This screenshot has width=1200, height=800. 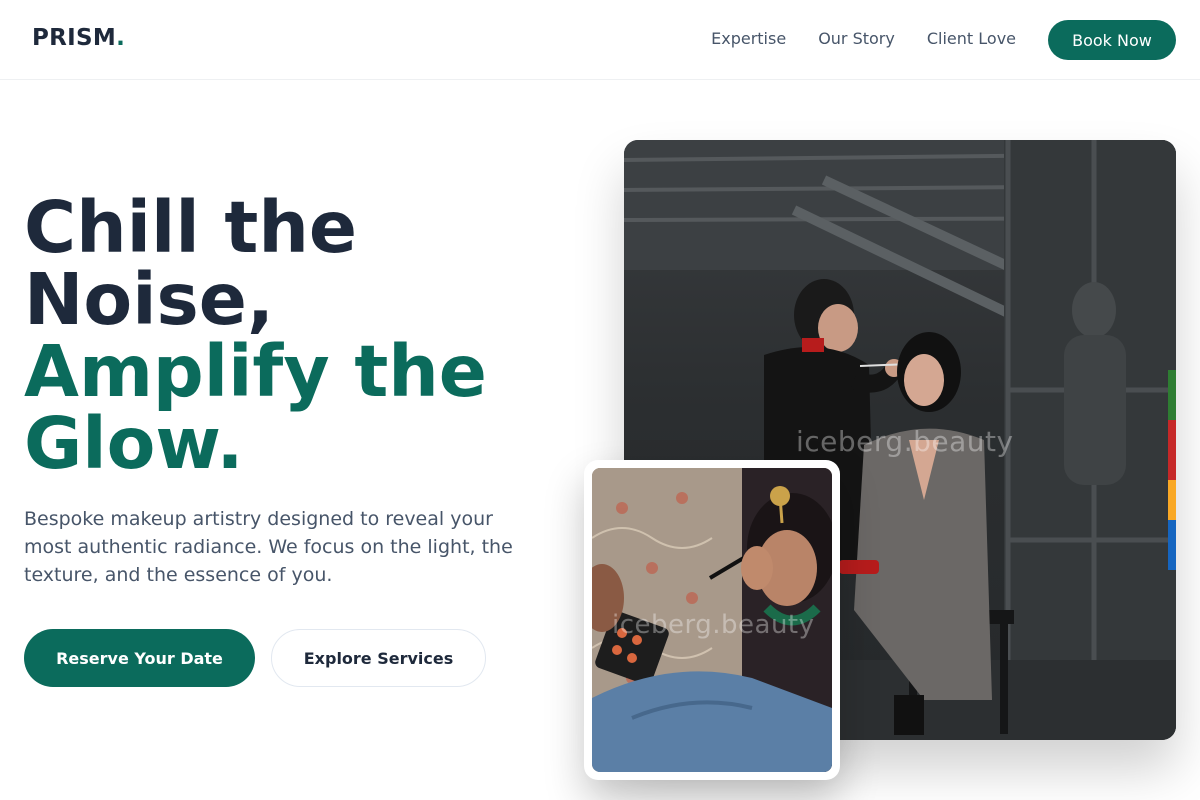 I want to click on brand-logo-text: PRISM, so click(x=74, y=38).